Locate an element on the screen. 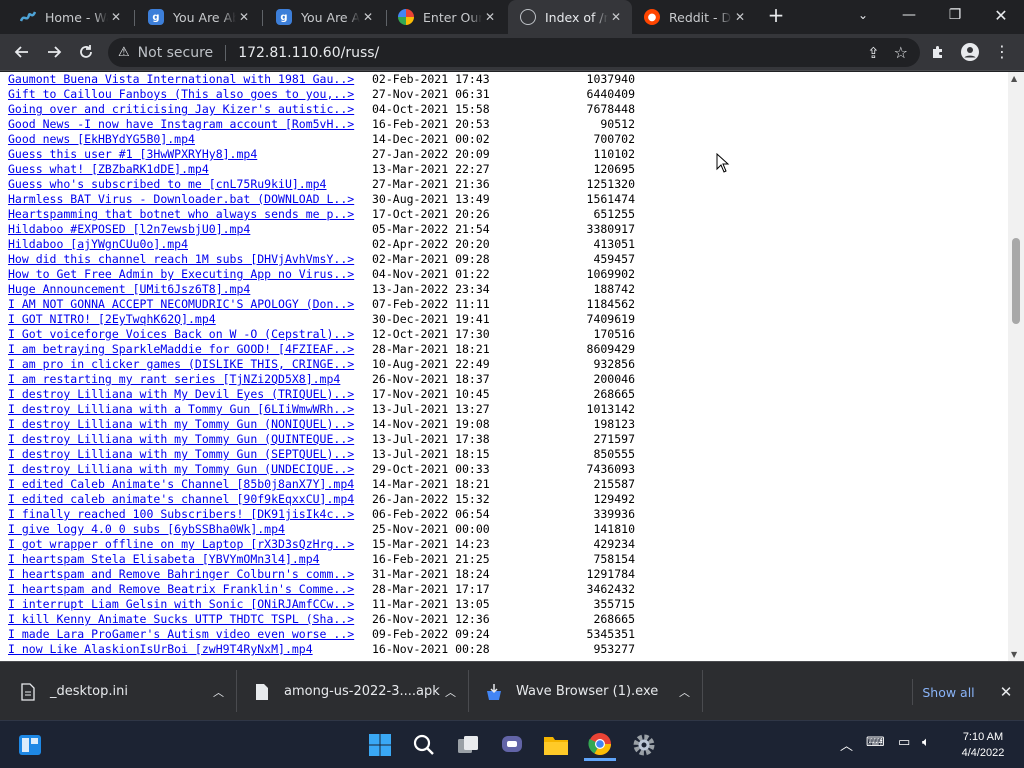 The height and width of the screenshot is (768, 1024). file-link: I GOT NITRO! [2EyTwqhK62Q].mp4 is located at coordinates (190, 319).